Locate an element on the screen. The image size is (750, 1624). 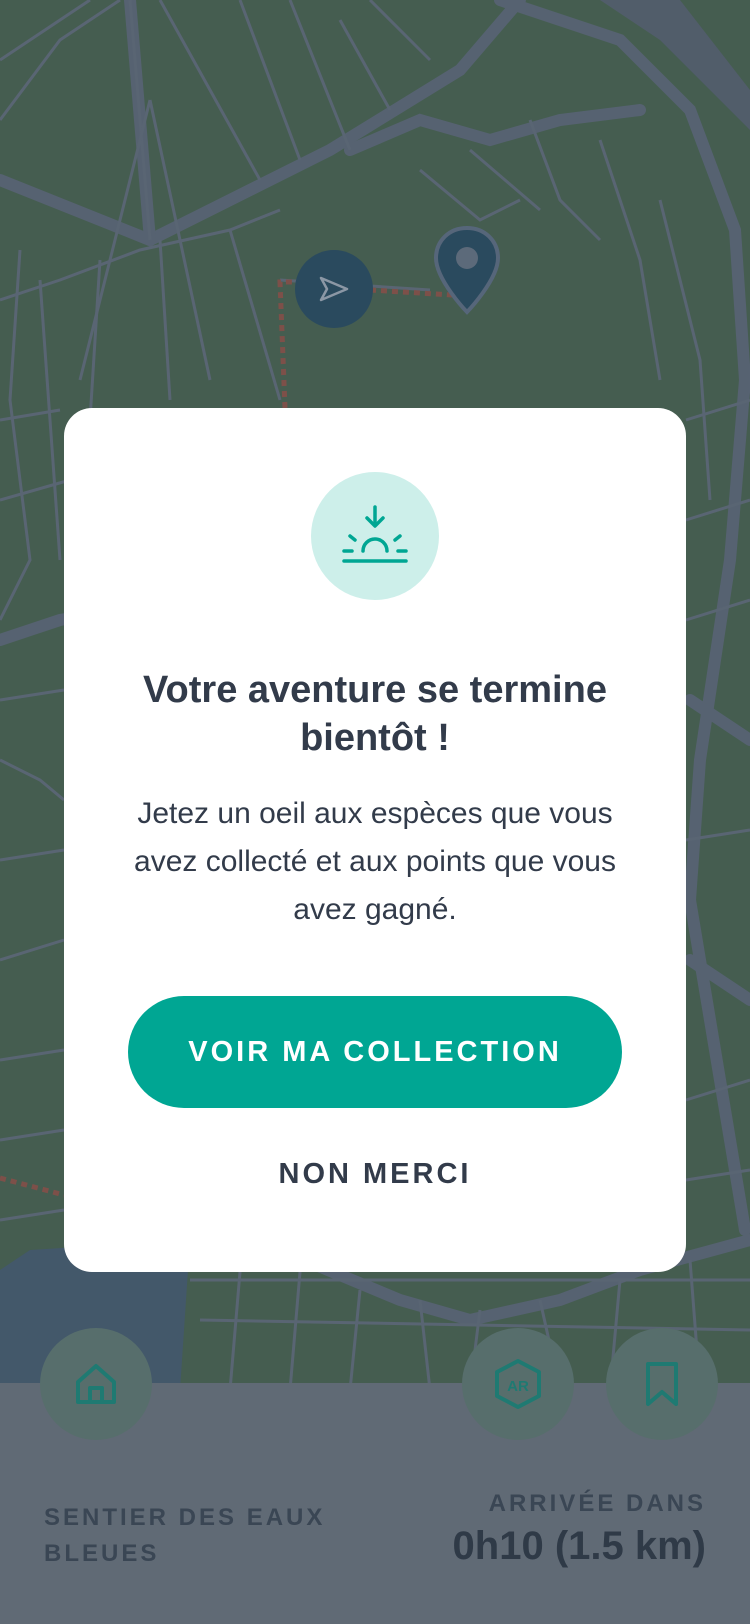
bookmark-icon is located at coordinates (662, 1384).